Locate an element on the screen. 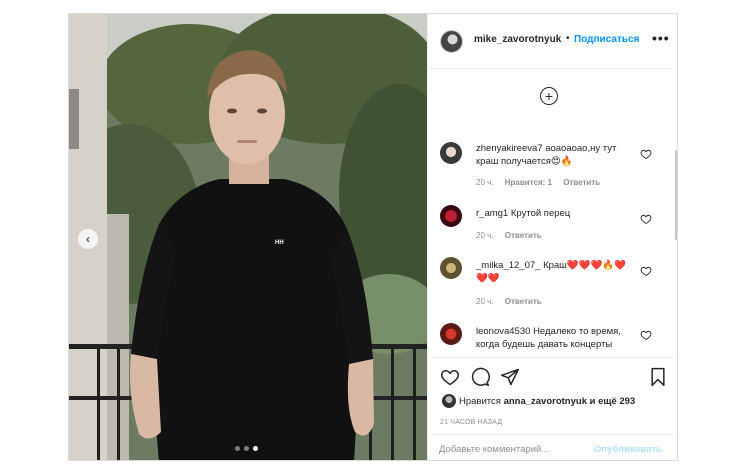 Image resolution: width=730 pixels, height=474 pixels. carousel-dots is located at coordinates (246, 448).